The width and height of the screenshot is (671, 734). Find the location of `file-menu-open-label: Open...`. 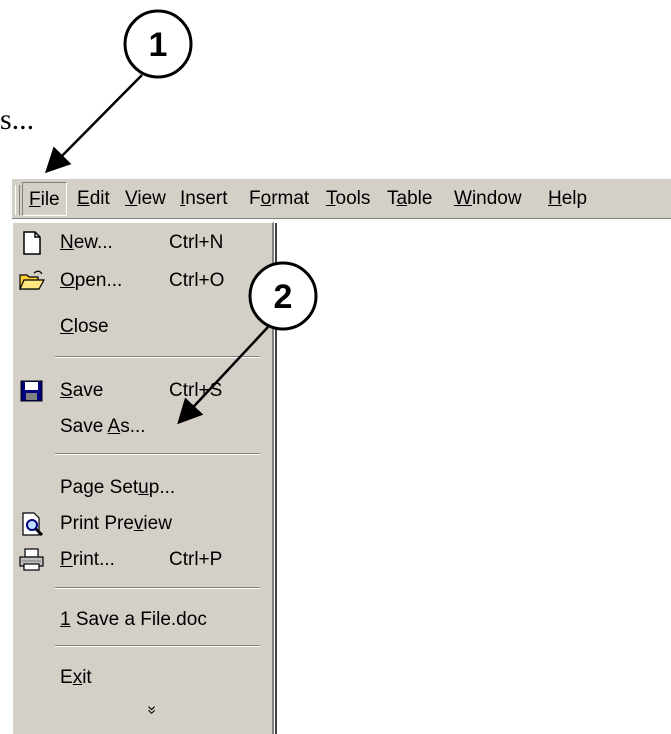

file-menu-open-label: Open... is located at coordinates (91, 280).